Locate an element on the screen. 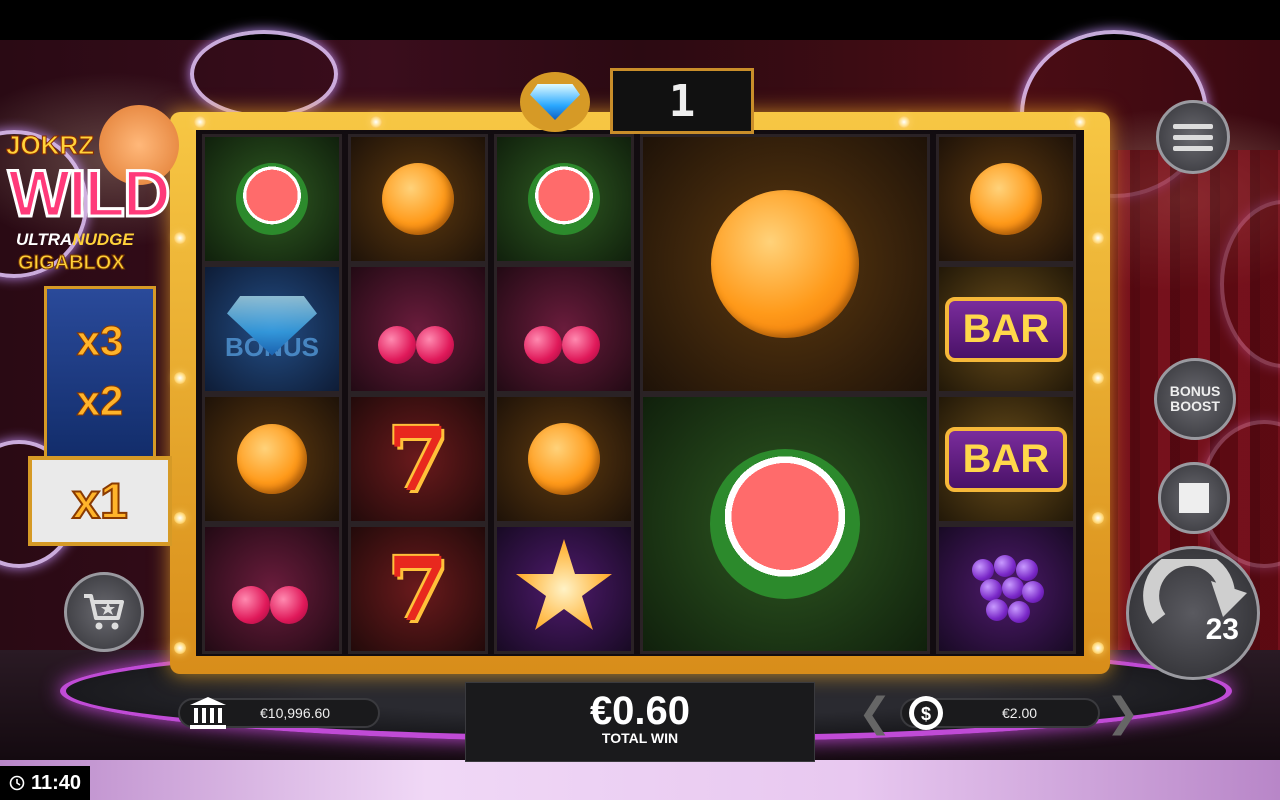 The width and height of the screenshot is (1280, 800). stop-button is located at coordinates (1194, 498).